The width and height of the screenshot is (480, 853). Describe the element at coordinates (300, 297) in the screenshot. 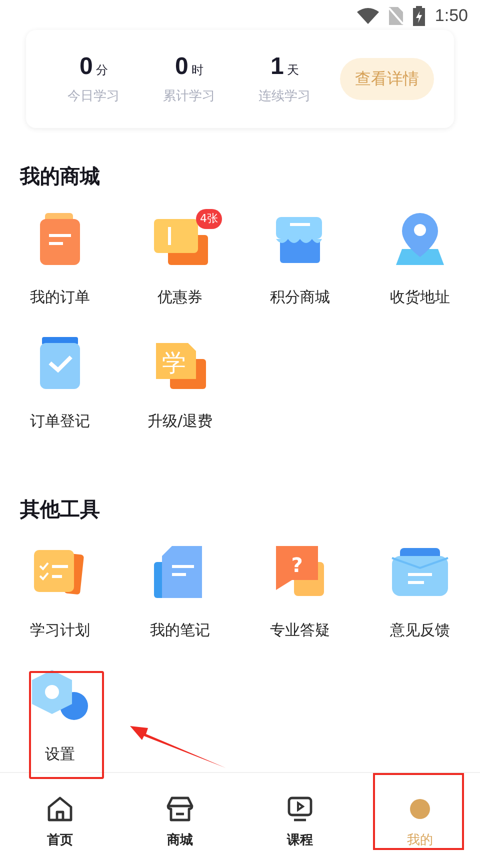

I see `menu-item-label: 积分商城` at that location.